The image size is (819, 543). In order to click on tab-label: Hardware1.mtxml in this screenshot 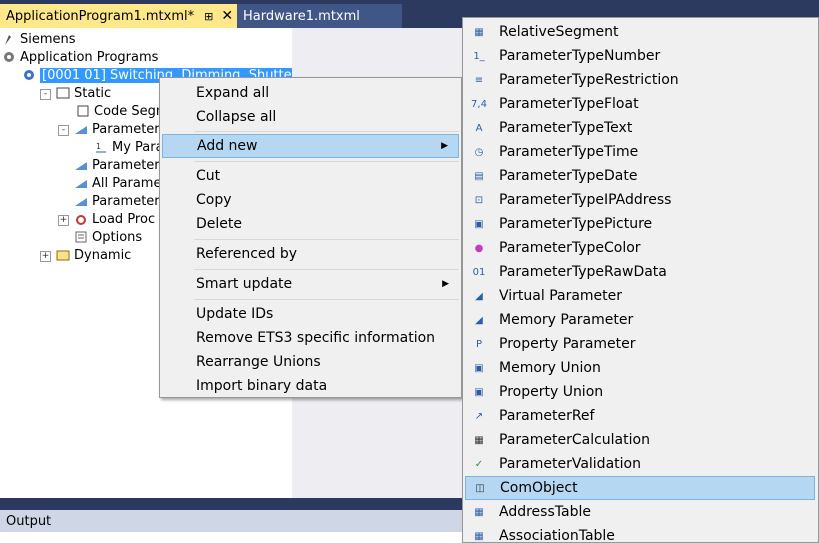, I will do `click(301, 16)`.